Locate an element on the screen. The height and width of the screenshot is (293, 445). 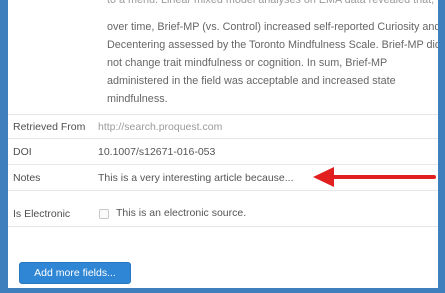
red-arrow-icon is located at coordinates (374, 177).